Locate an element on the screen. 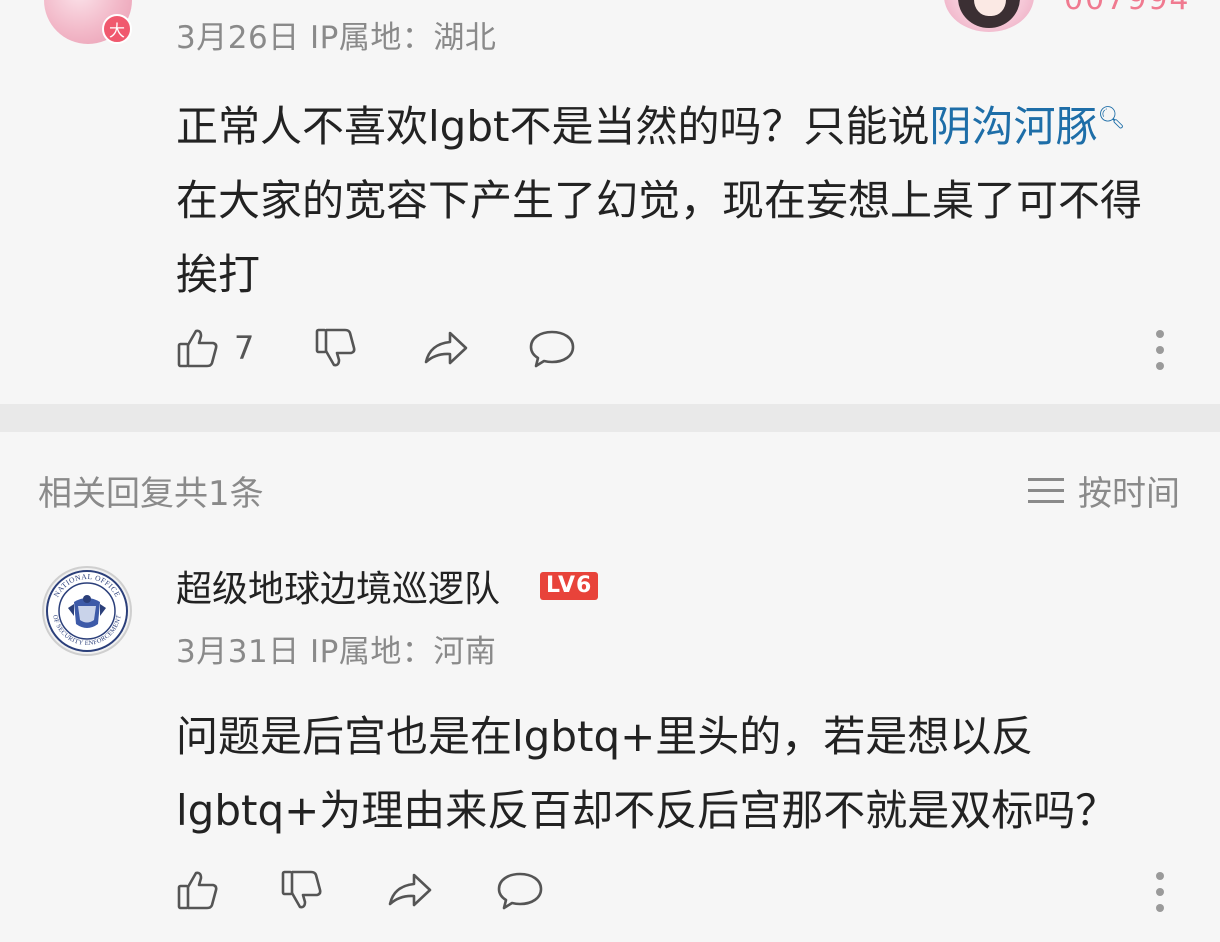 This screenshot has height=942, width=1220. comment-text-part1: 正常人不喜欢lgbt不是当然的吗？只能说 is located at coordinates (553, 126).